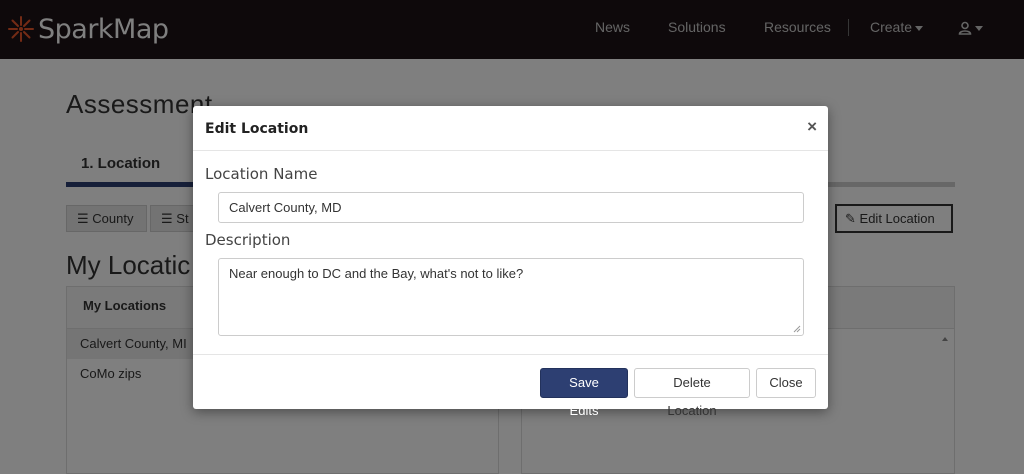 This screenshot has width=1024, height=474. I want to click on location-name-label: Location Name, so click(261, 174).